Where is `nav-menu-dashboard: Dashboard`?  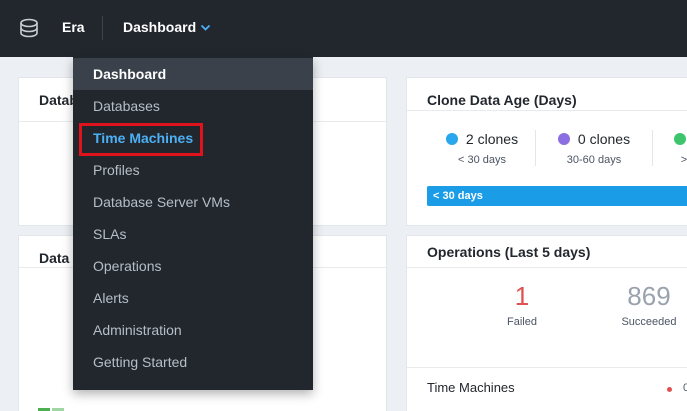 nav-menu-dashboard: Dashboard is located at coordinates (159, 27).